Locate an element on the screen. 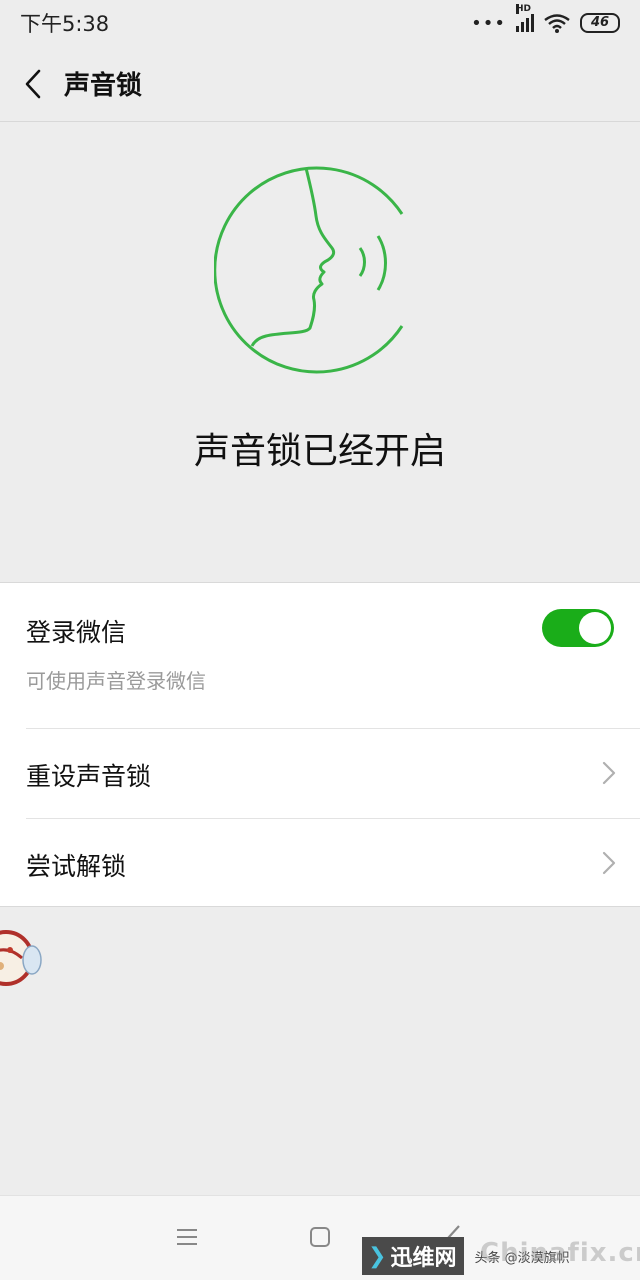 The image size is (640, 1280). menu-item-label: 重设声音锁 is located at coordinates (89, 776).